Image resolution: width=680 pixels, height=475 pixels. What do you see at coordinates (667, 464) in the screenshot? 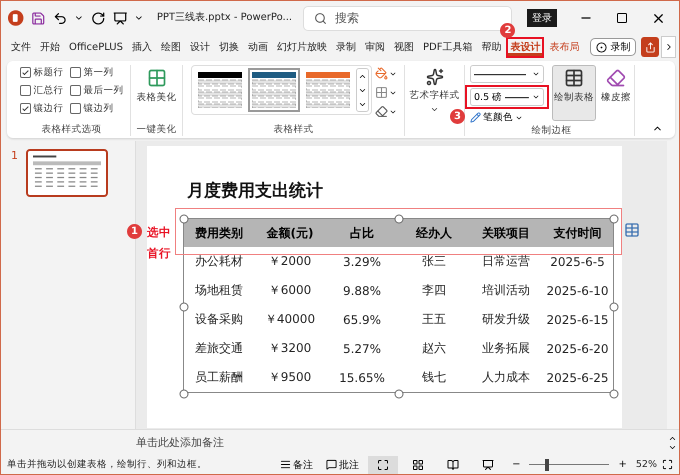
I see `fit-slide-icon` at bounding box center [667, 464].